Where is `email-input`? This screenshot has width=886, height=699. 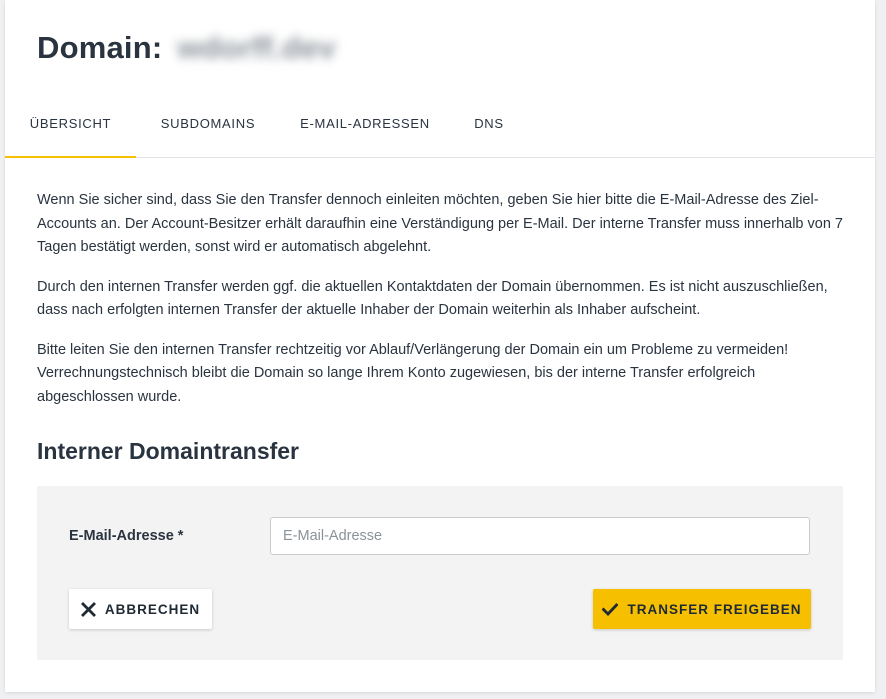
email-input is located at coordinates (540, 536).